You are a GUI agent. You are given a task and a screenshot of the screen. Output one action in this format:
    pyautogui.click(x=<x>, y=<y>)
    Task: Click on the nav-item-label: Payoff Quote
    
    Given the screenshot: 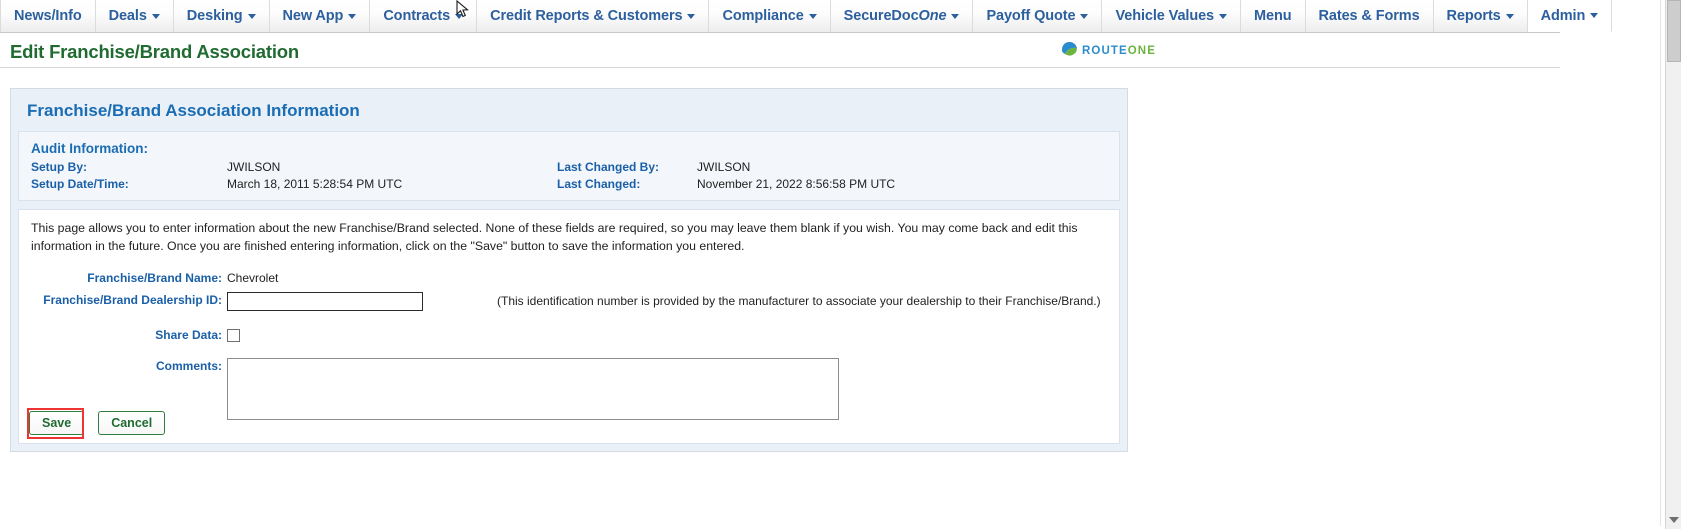 What is the action you would take?
    pyautogui.click(x=1031, y=16)
    